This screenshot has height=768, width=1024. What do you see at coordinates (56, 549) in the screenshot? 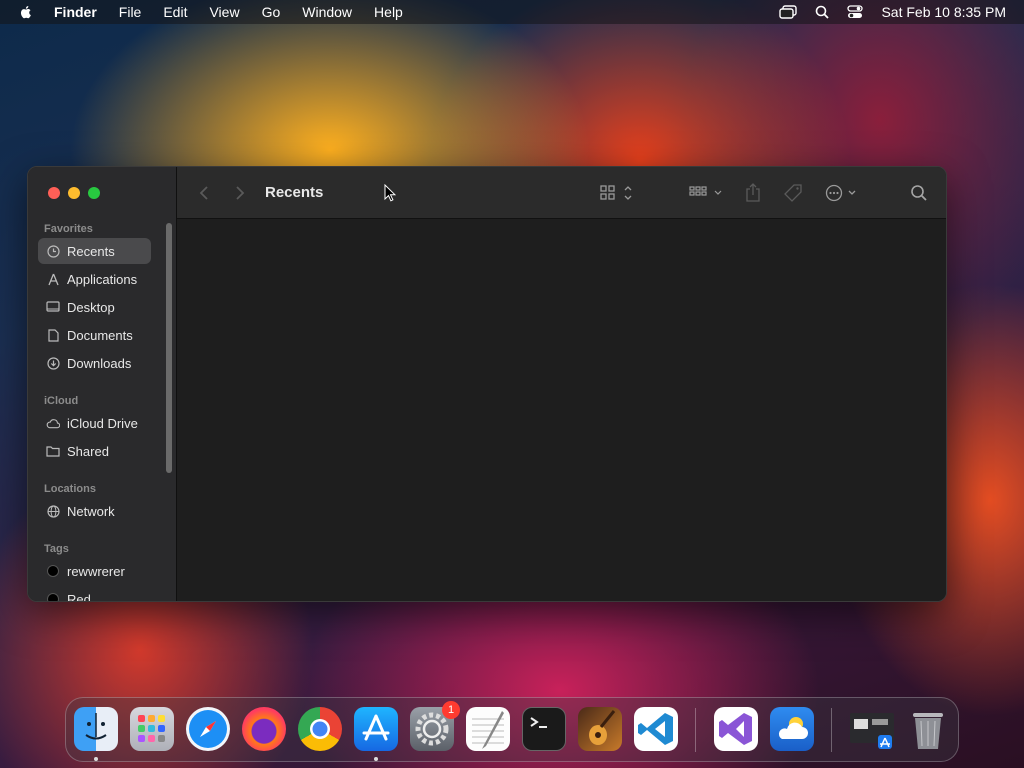
I see `section-tags: Tags` at bounding box center [56, 549].